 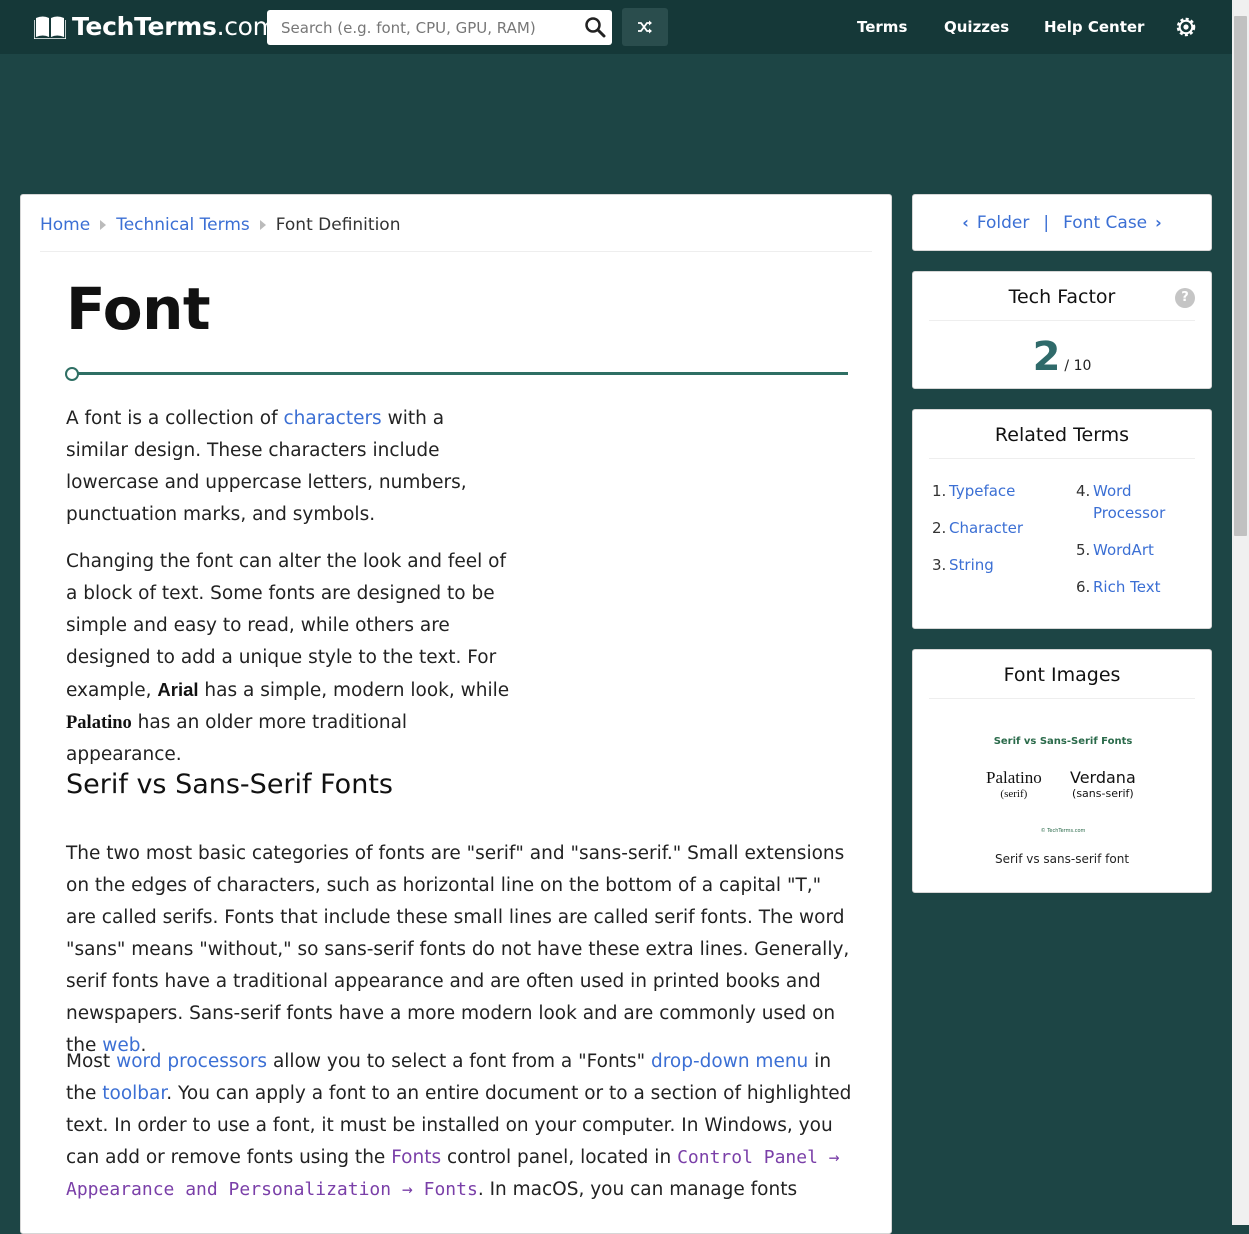 What do you see at coordinates (1063, 741) in the screenshot?
I see `image-title: Serif vs Sans-Serif Fonts` at bounding box center [1063, 741].